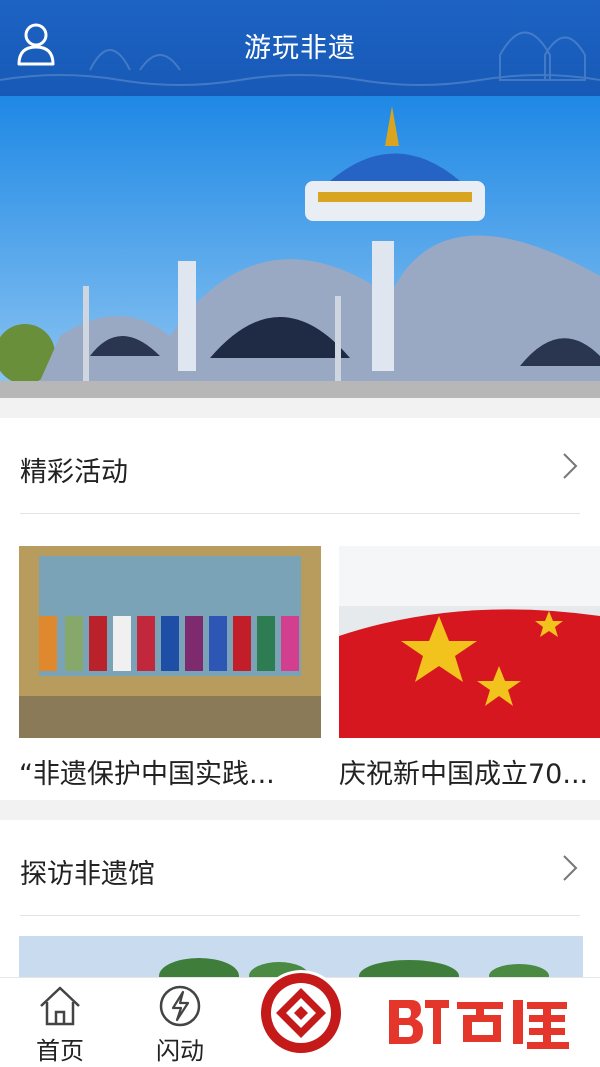  Describe the element at coordinates (180, 1006) in the screenshot. I see `lightning-icon` at that location.